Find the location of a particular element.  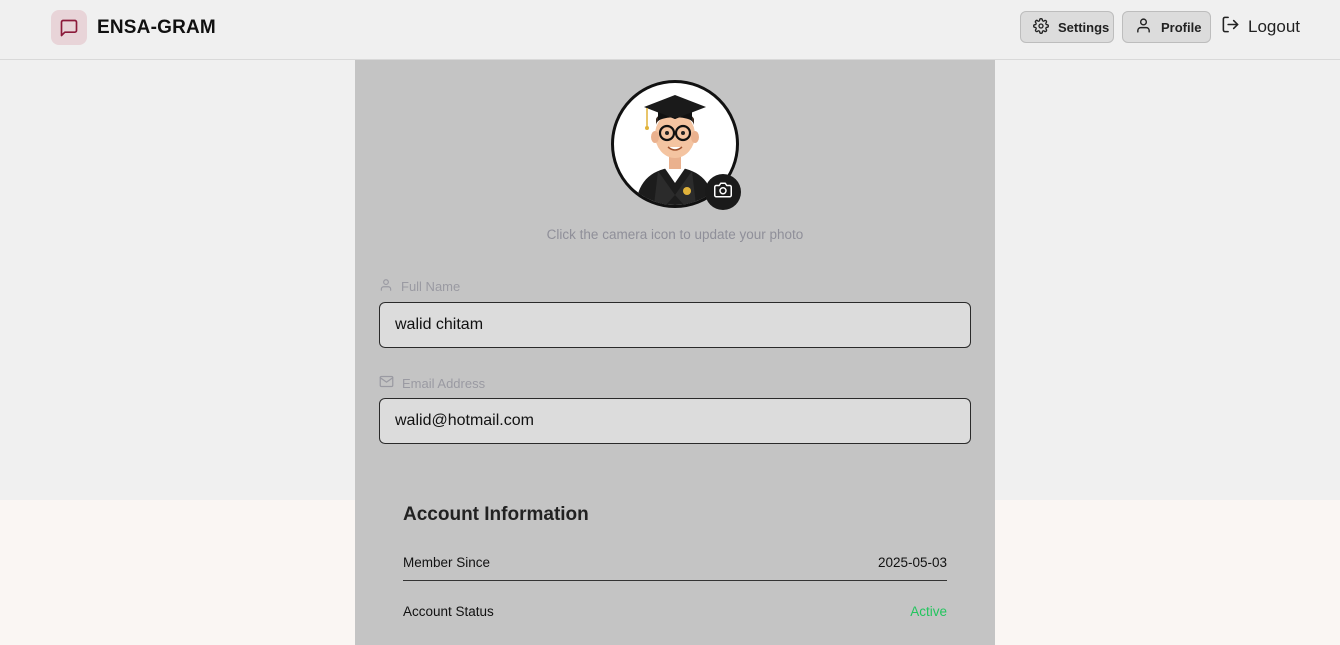

full-name-label-text: Full Name is located at coordinates (431, 286).